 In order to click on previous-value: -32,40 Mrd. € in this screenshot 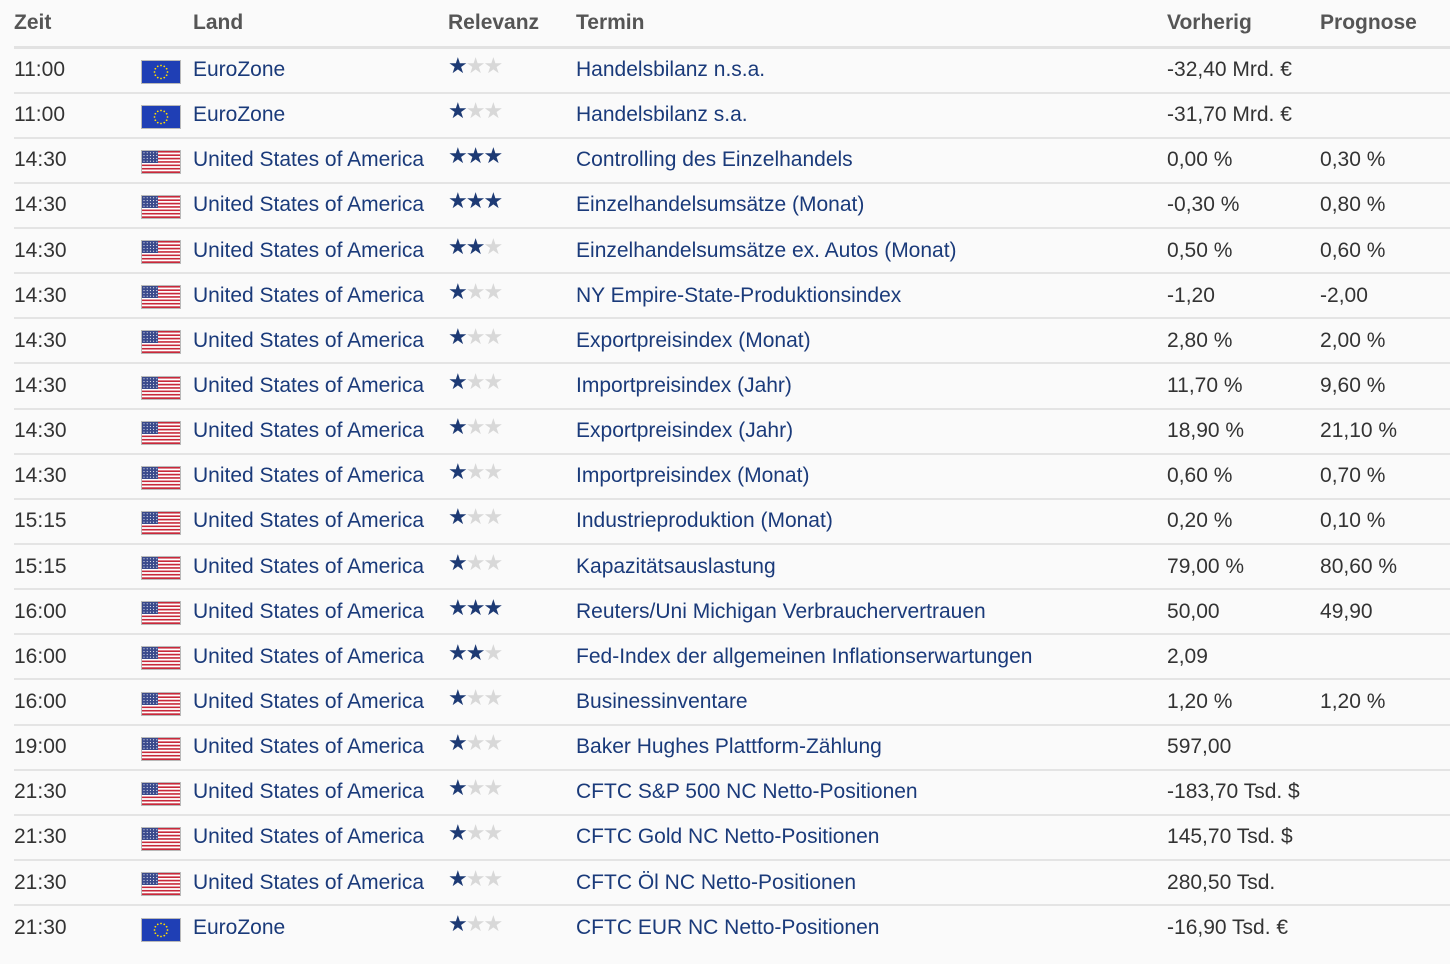, I will do `click(1229, 70)`.